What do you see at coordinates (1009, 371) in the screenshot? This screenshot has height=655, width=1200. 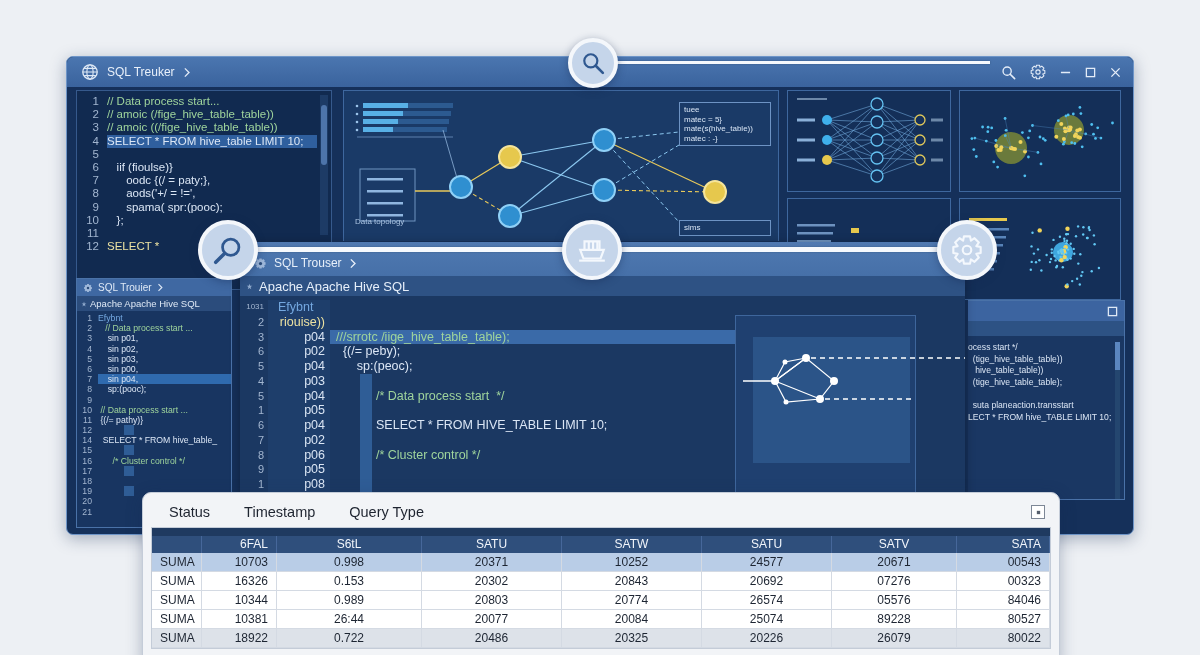 I see `code-line: hive_table_table))` at bounding box center [1009, 371].